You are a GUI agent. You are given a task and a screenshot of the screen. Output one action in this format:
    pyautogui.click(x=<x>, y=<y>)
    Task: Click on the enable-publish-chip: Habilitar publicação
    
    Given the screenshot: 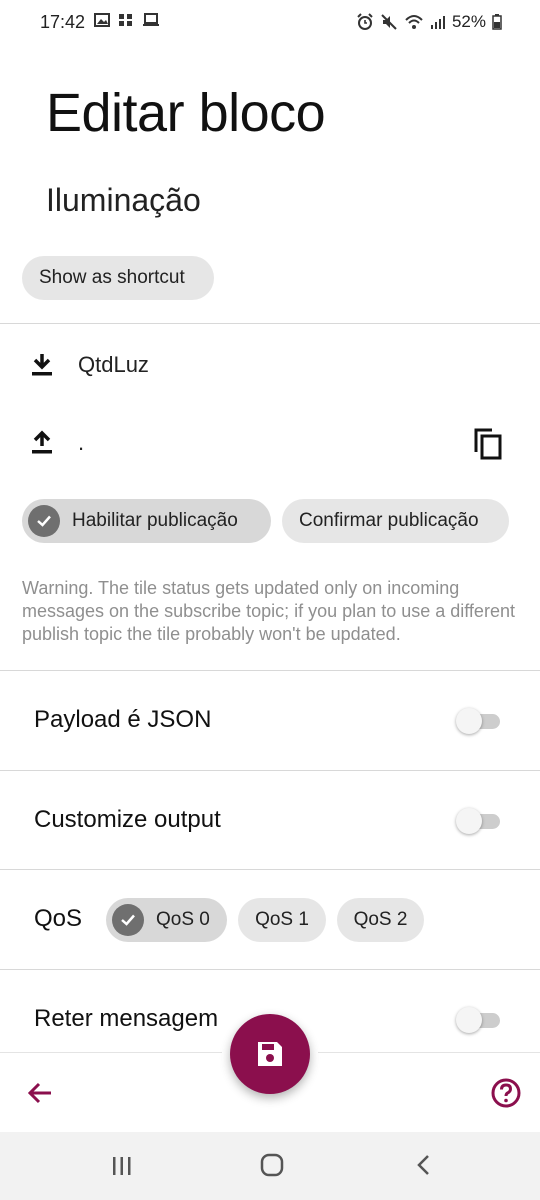 What is the action you would take?
    pyautogui.click(x=146, y=521)
    